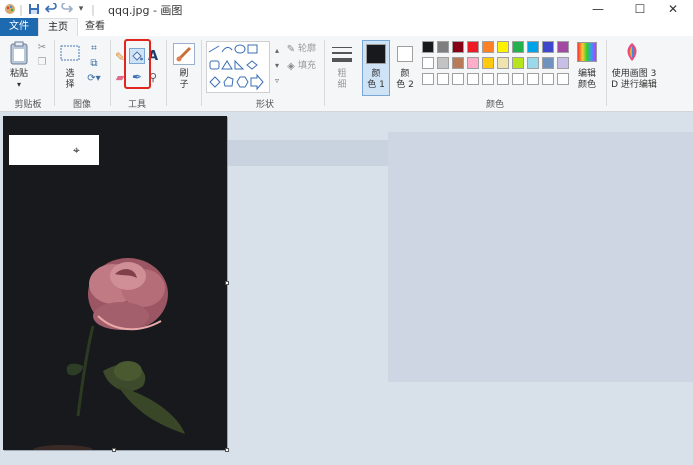  I want to click on canvas-shadow-band, so click(308, 153).